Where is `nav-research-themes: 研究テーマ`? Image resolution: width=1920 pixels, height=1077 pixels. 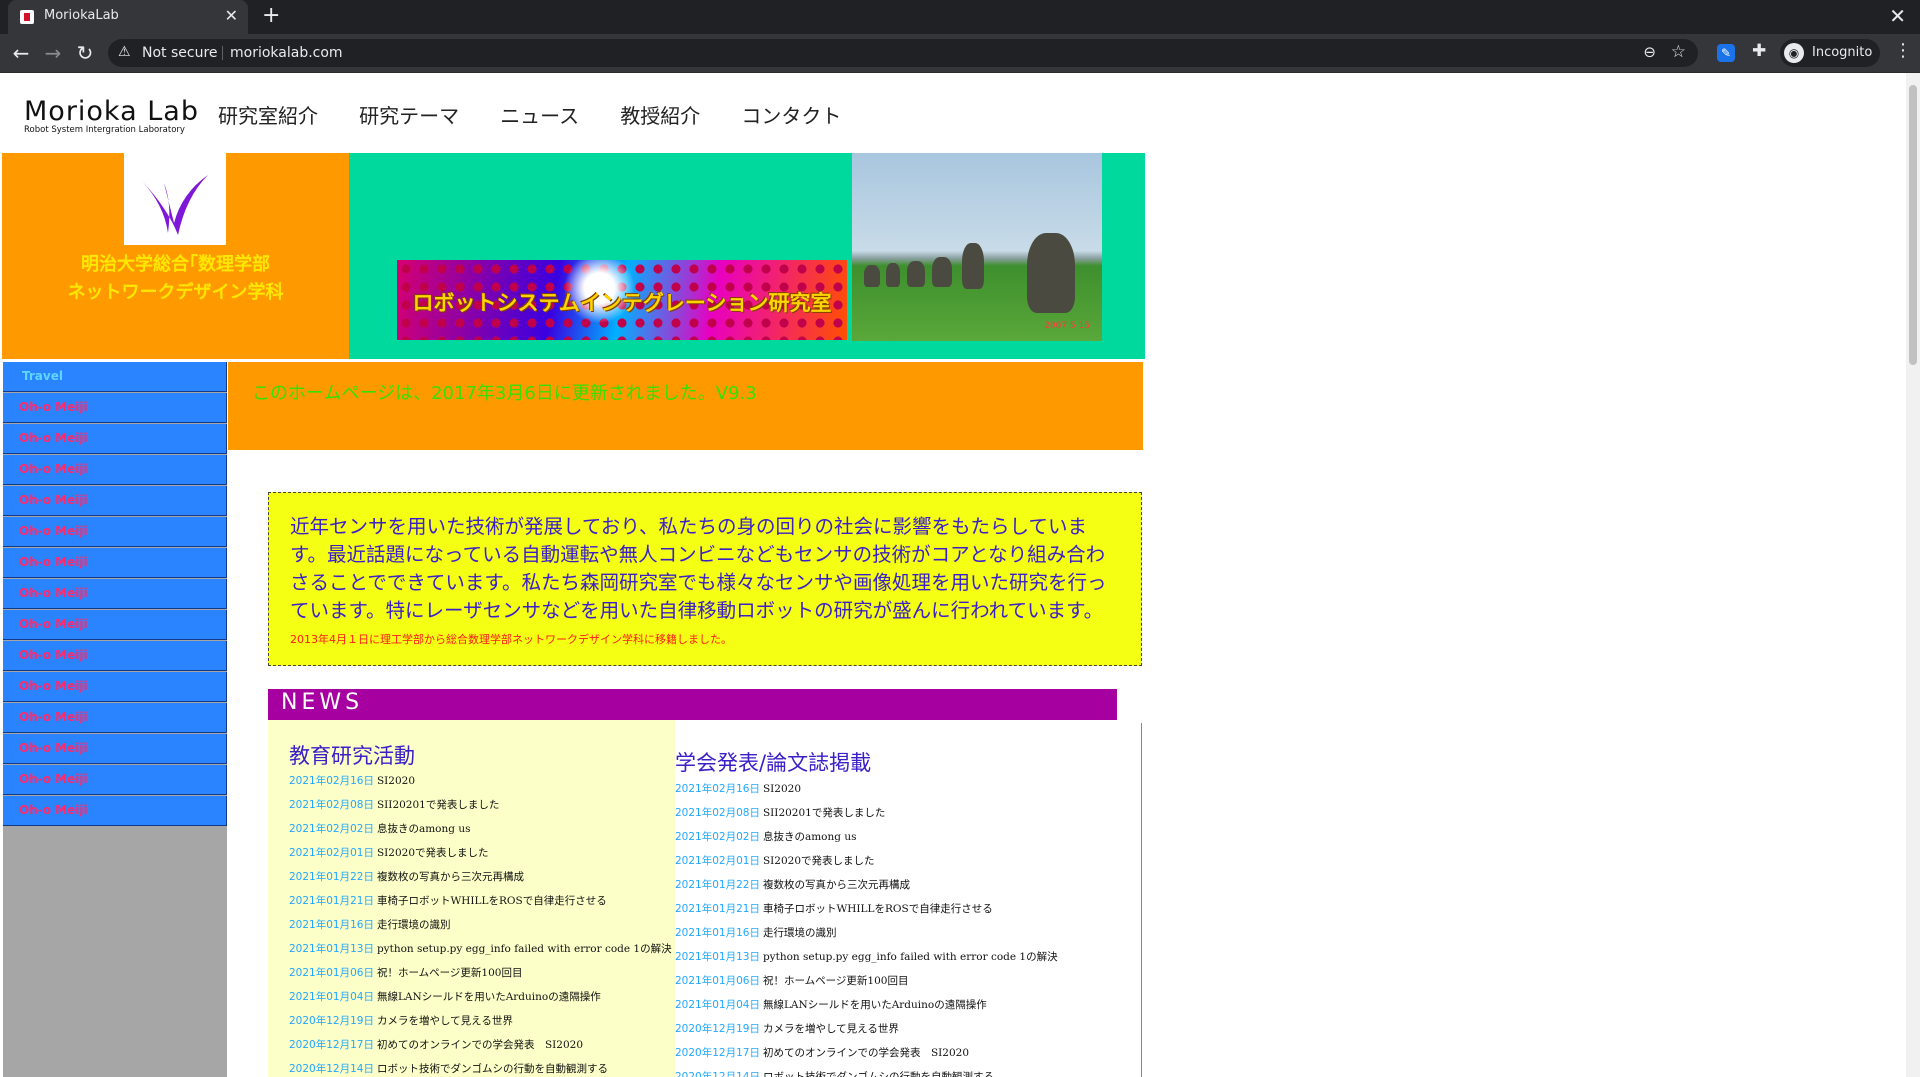
nav-research-themes: 研究テーマ is located at coordinates (409, 114).